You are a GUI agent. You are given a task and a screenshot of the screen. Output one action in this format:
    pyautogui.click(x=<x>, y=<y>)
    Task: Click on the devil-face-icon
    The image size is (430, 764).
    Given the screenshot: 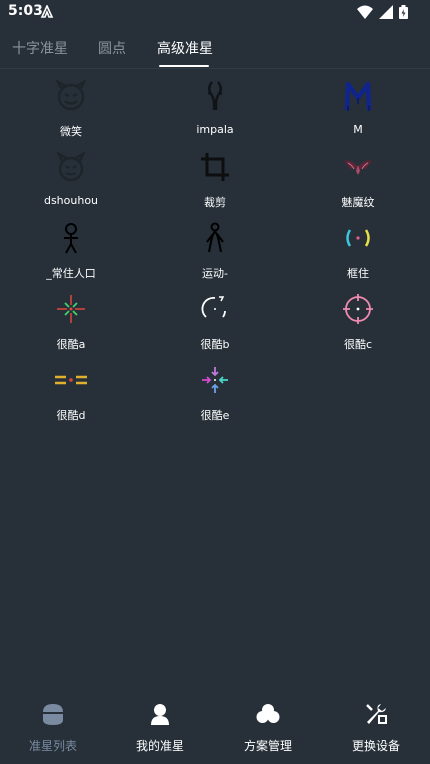 What is the action you would take?
    pyautogui.click(x=71, y=167)
    